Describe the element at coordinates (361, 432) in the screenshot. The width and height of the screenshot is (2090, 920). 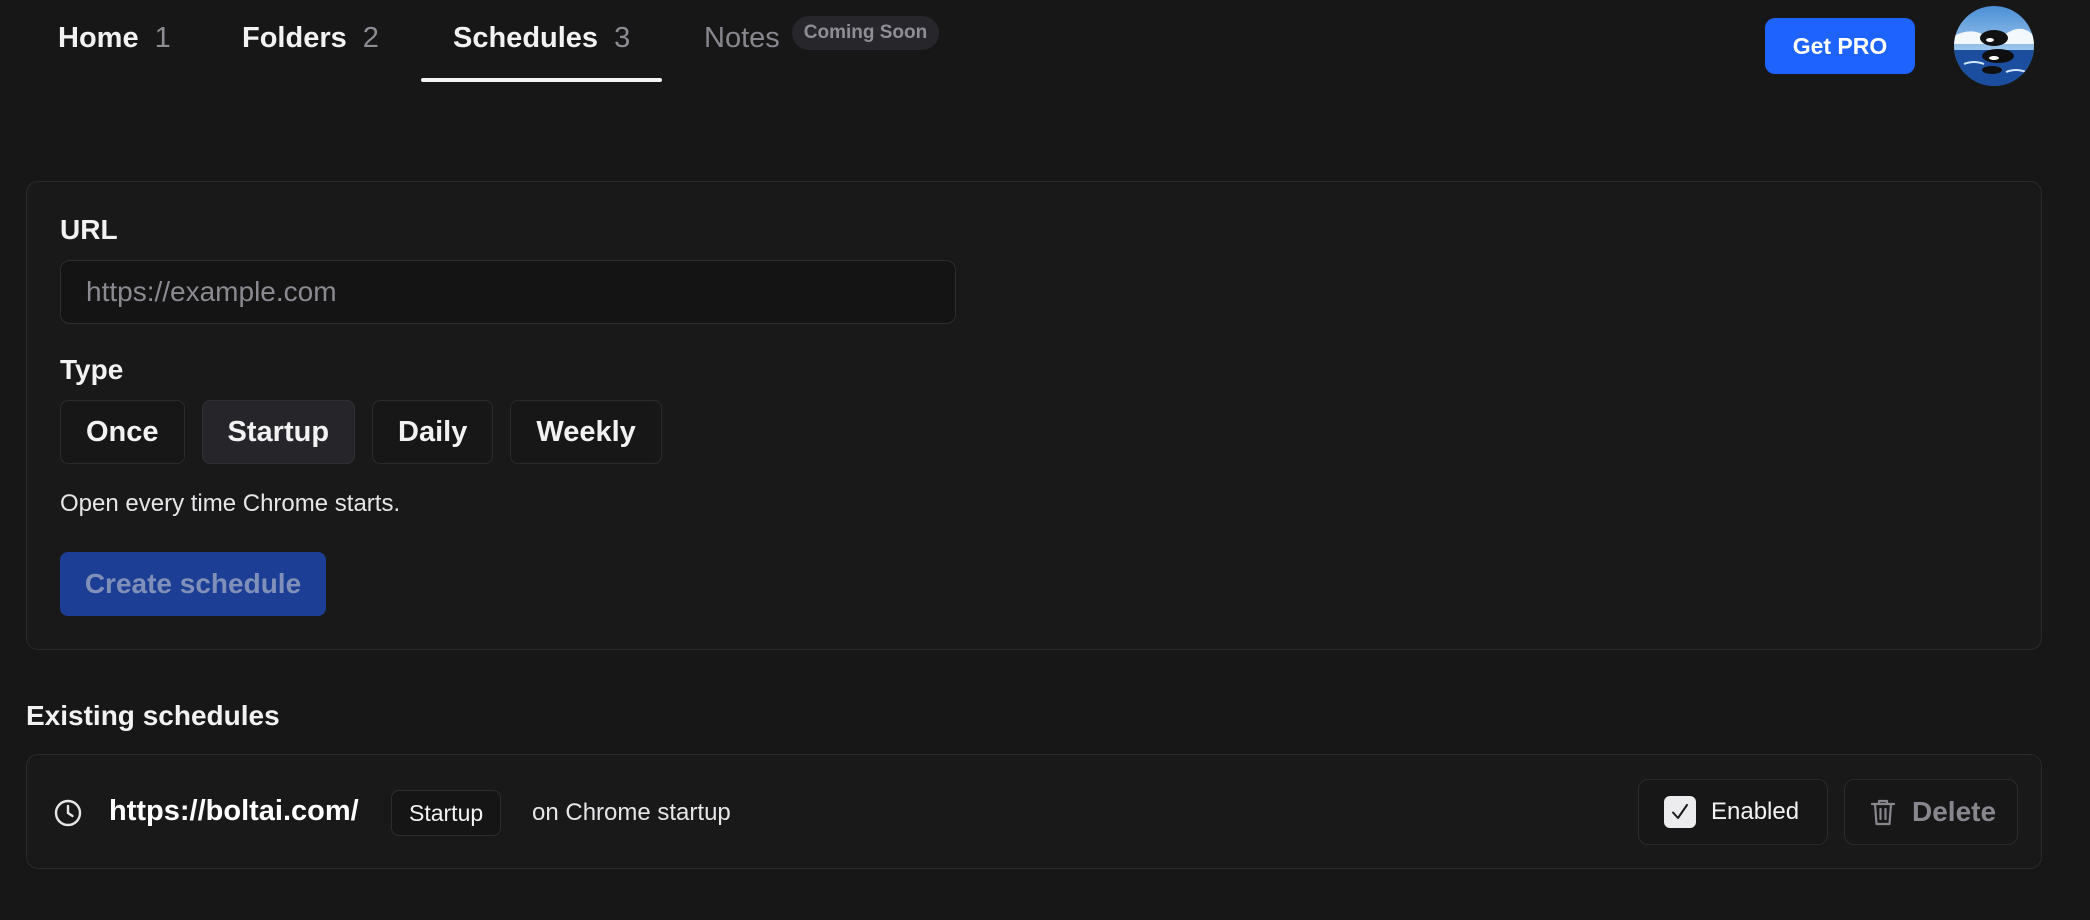
I see `type-selector: Once Startup Daily Weekly` at that location.